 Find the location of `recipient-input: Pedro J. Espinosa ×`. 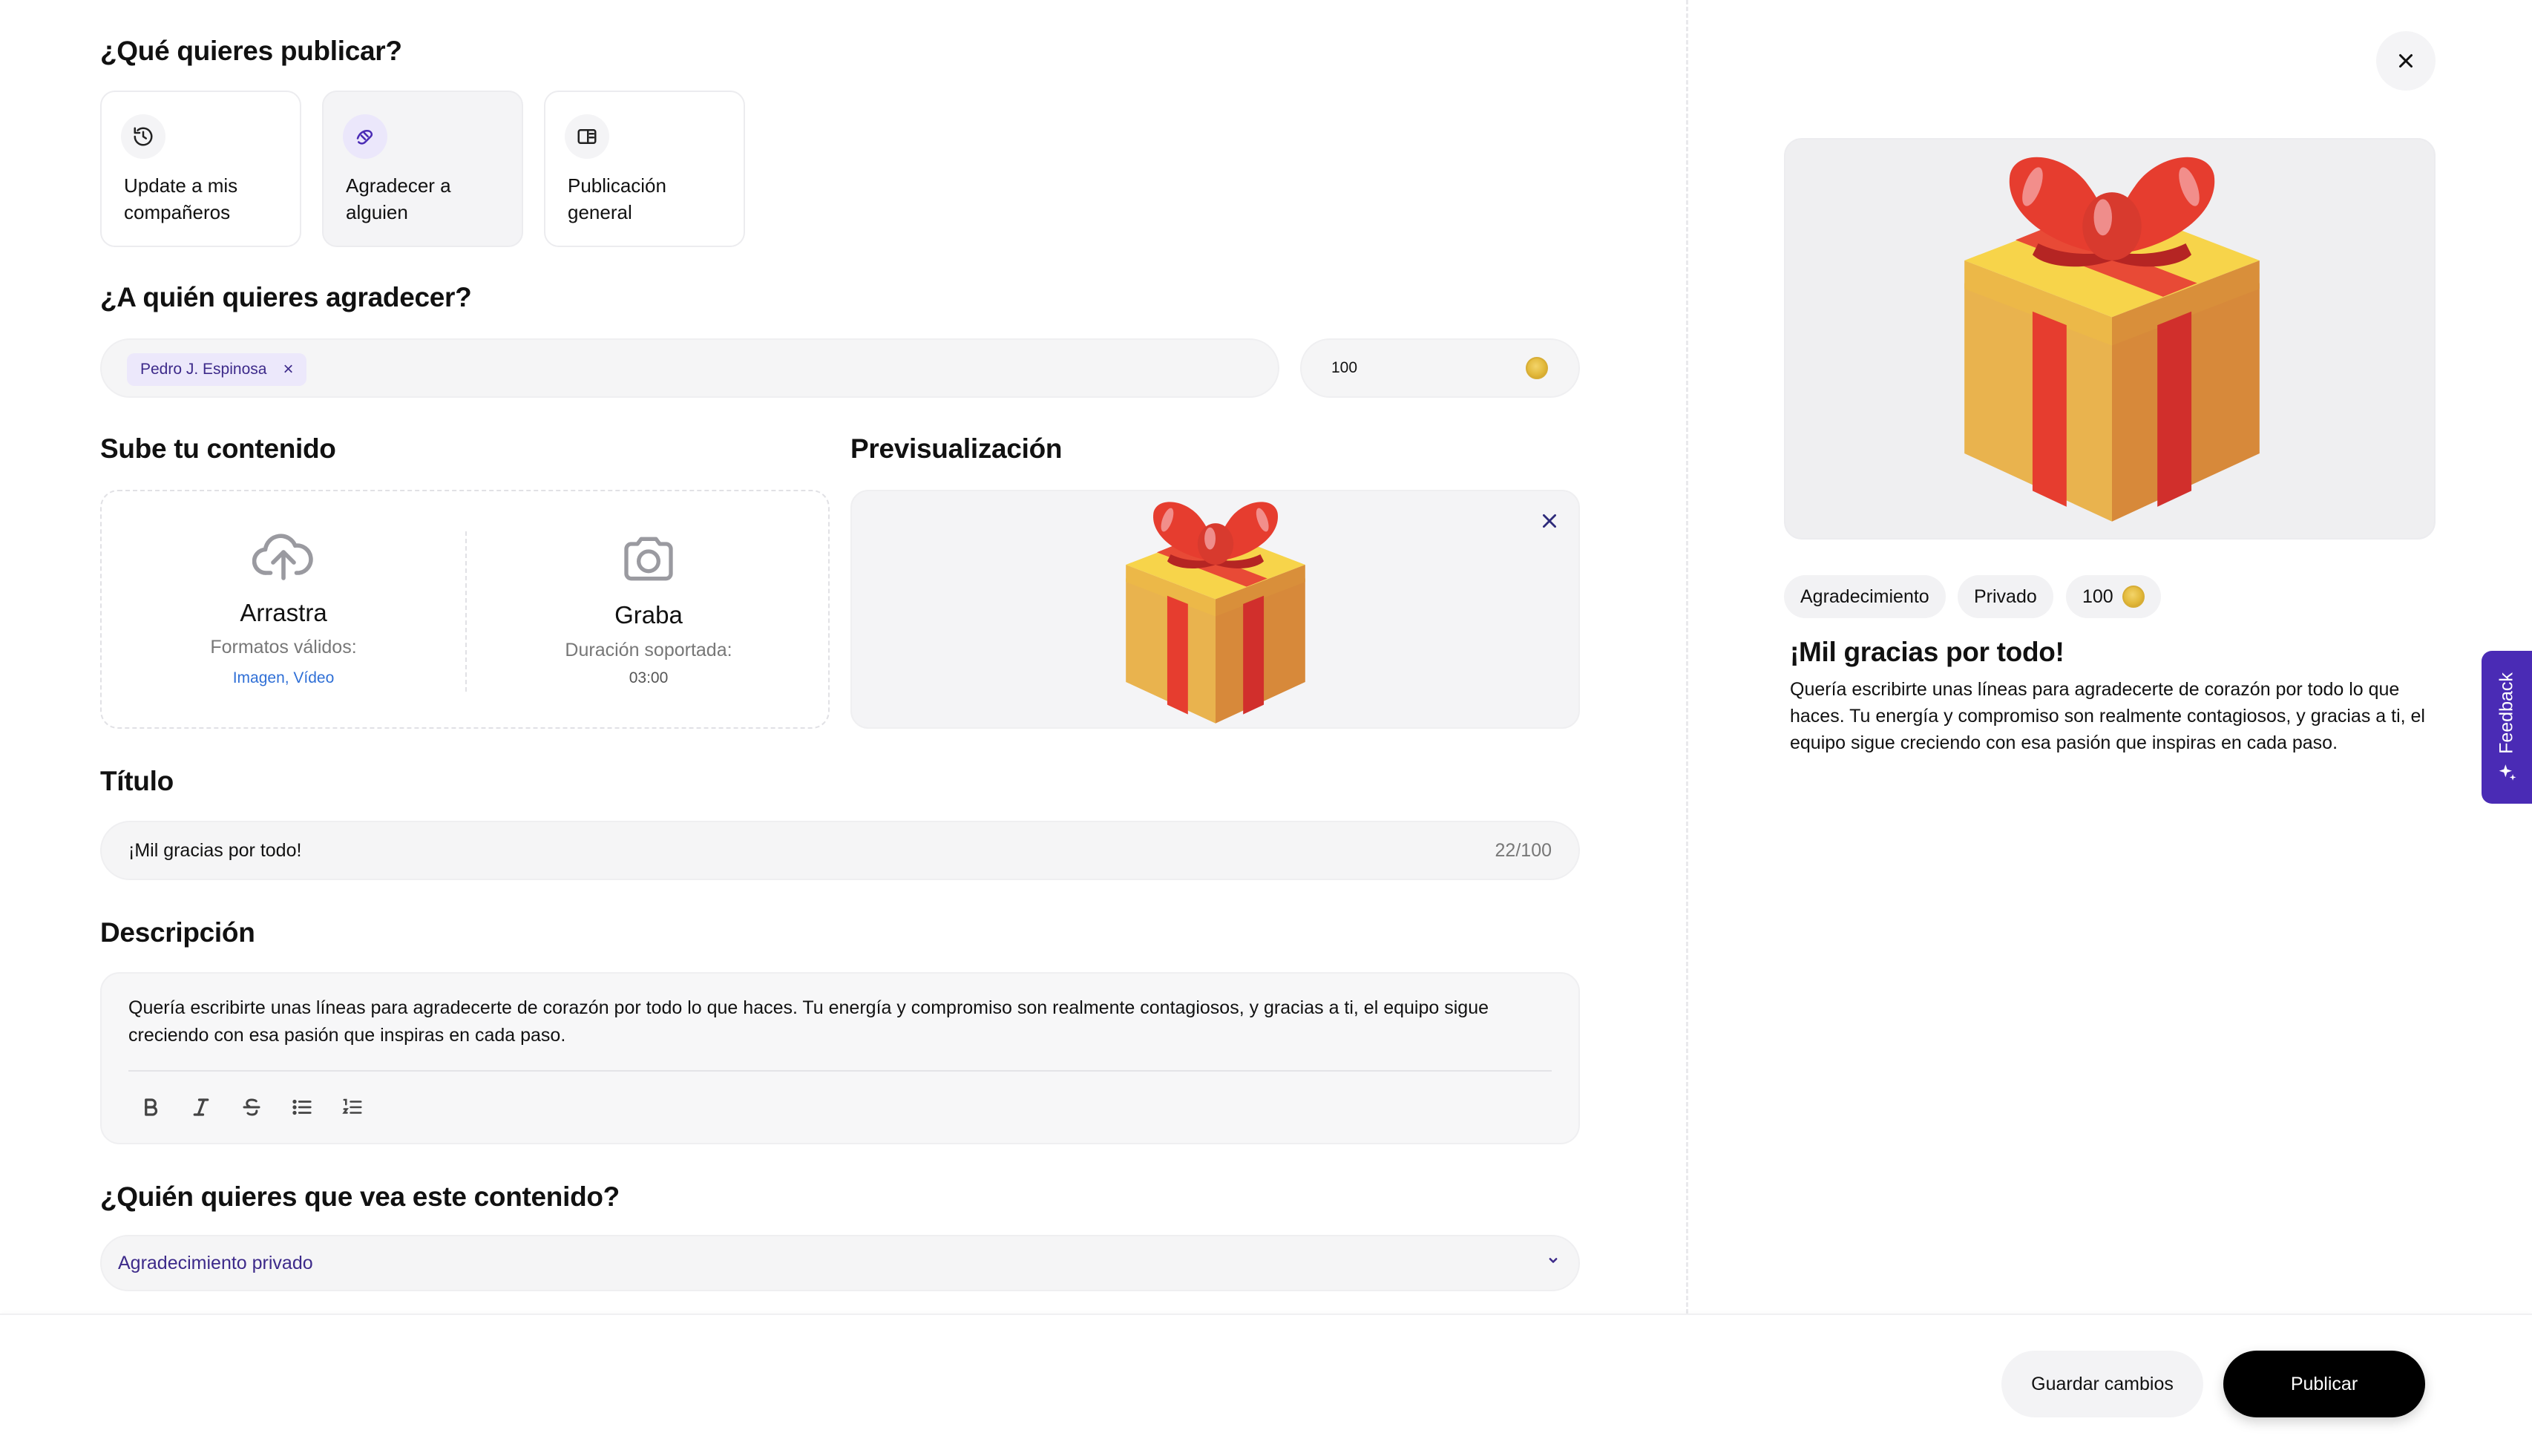

recipient-input: Pedro J. Espinosa × is located at coordinates (689, 368).